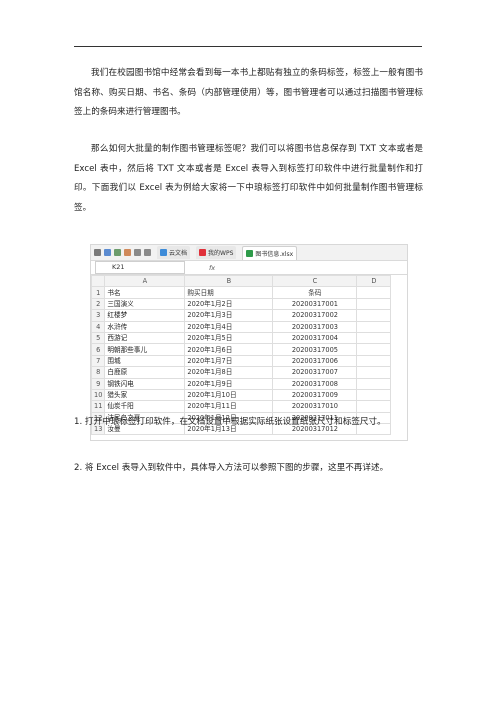 Image resolution: width=496 pixels, height=702 pixels. Describe the element at coordinates (140, 267) in the screenshot. I see `name-box: K21` at that location.